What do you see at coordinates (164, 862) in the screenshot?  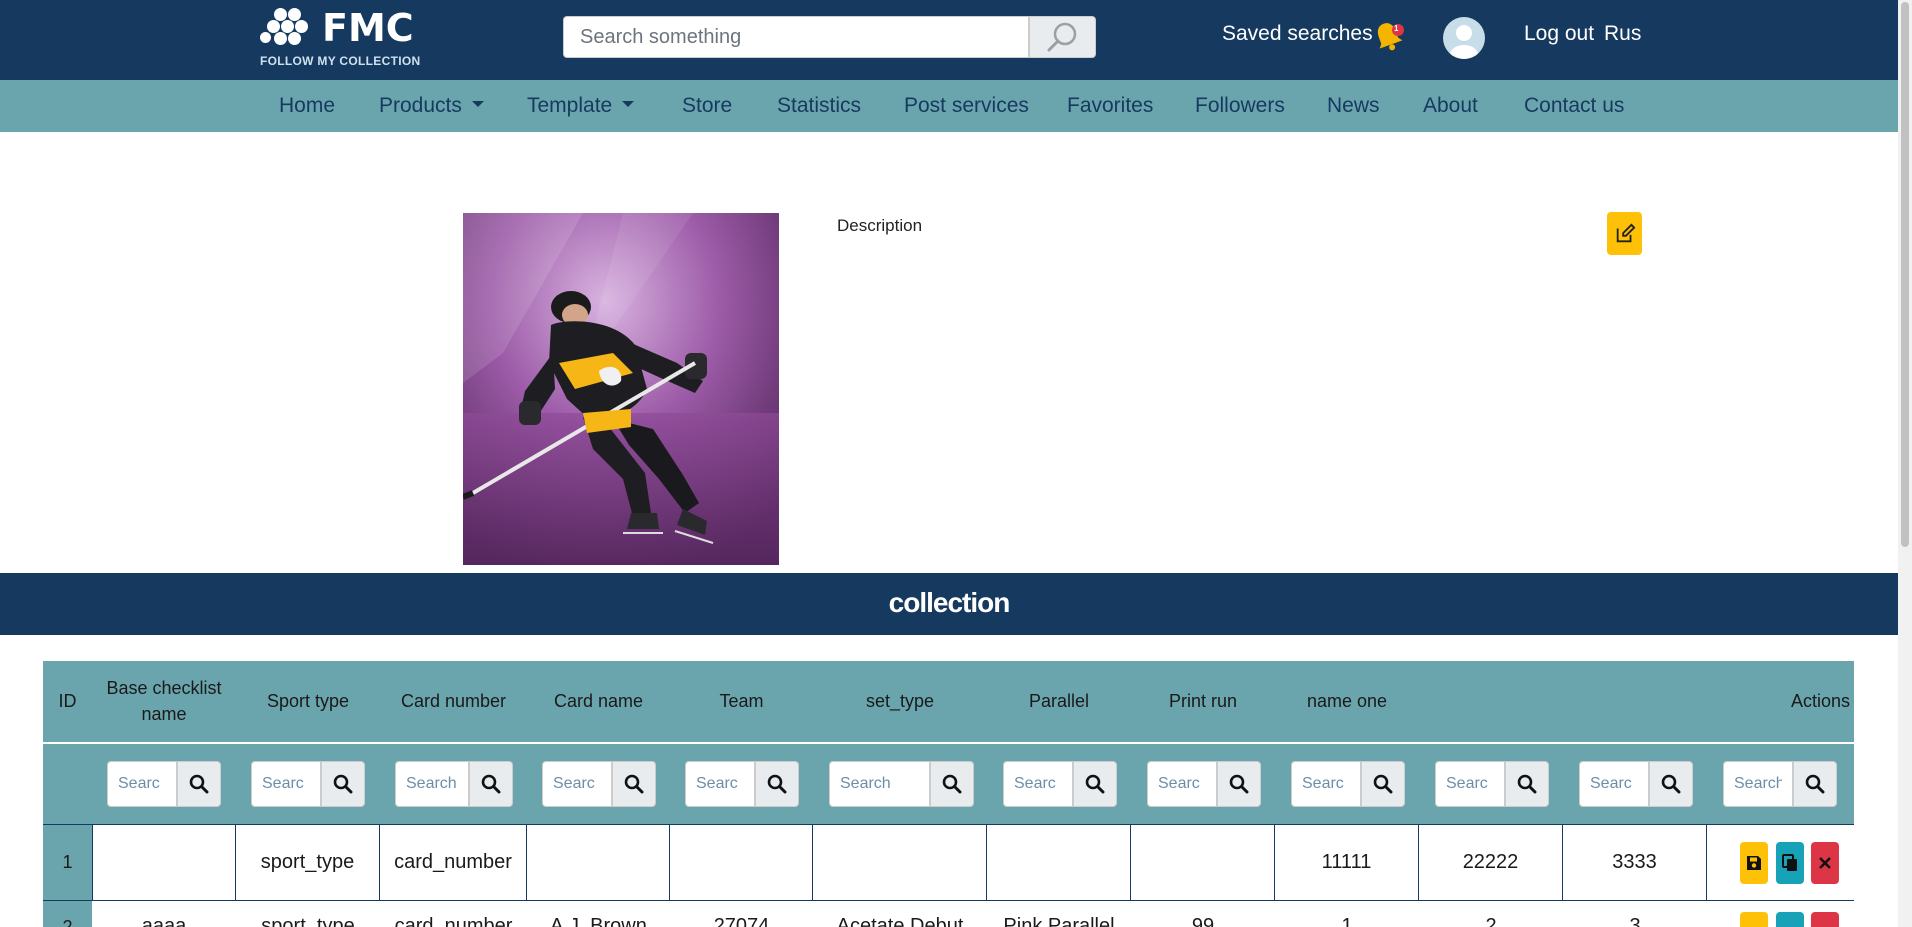 I see `cell-base-checklist-name` at bounding box center [164, 862].